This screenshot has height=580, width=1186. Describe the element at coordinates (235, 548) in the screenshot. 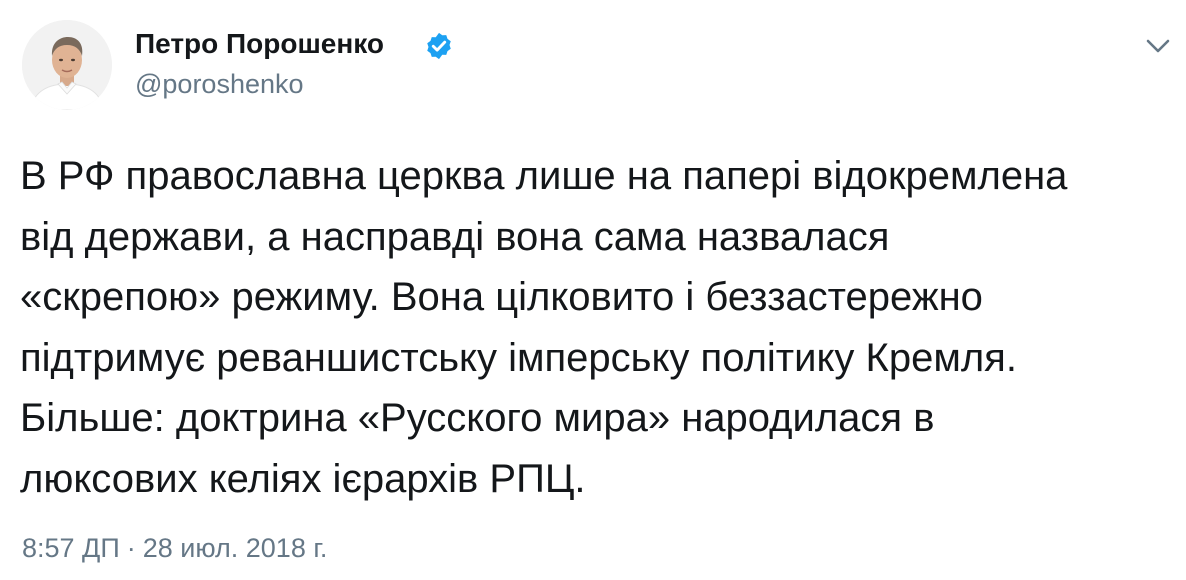

I see `tweet-date: 28 июл. 2018 г.` at that location.